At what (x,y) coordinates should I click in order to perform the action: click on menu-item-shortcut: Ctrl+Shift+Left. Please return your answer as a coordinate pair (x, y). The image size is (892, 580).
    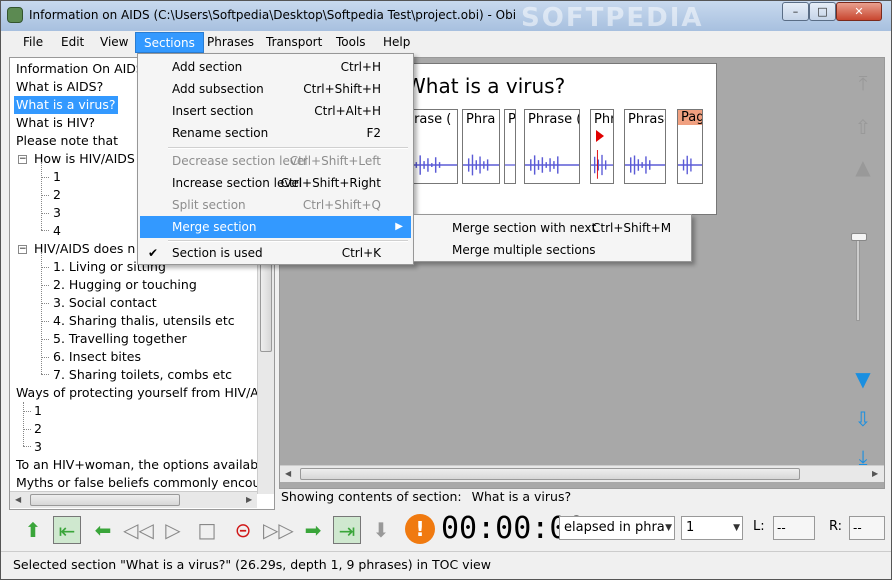
    Looking at the image, I should click on (335, 161).